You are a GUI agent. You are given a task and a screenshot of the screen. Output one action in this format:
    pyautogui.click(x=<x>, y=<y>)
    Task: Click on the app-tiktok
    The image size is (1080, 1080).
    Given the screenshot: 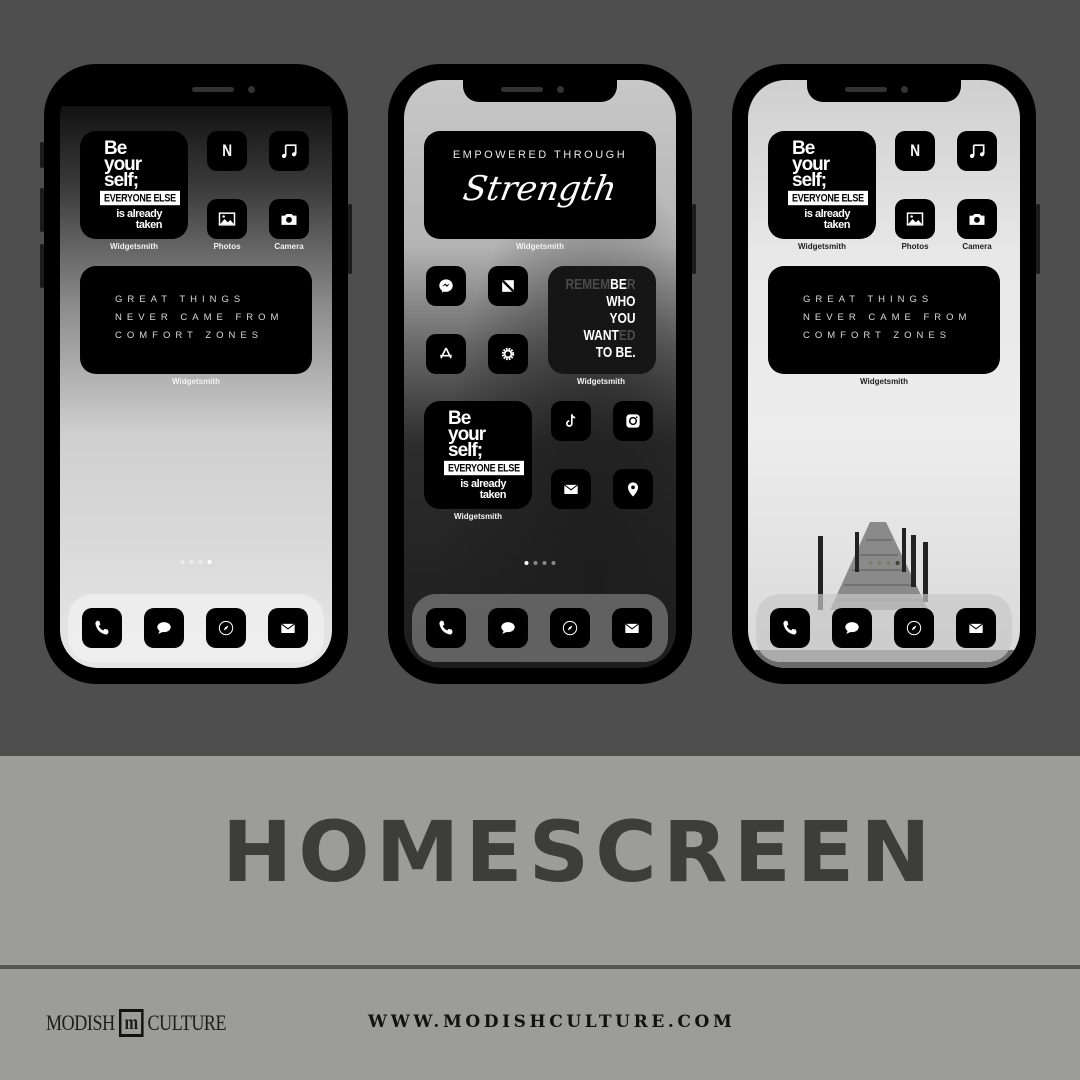 What is the action you would take?
    pyautogui.click(x=571, y=421)
    